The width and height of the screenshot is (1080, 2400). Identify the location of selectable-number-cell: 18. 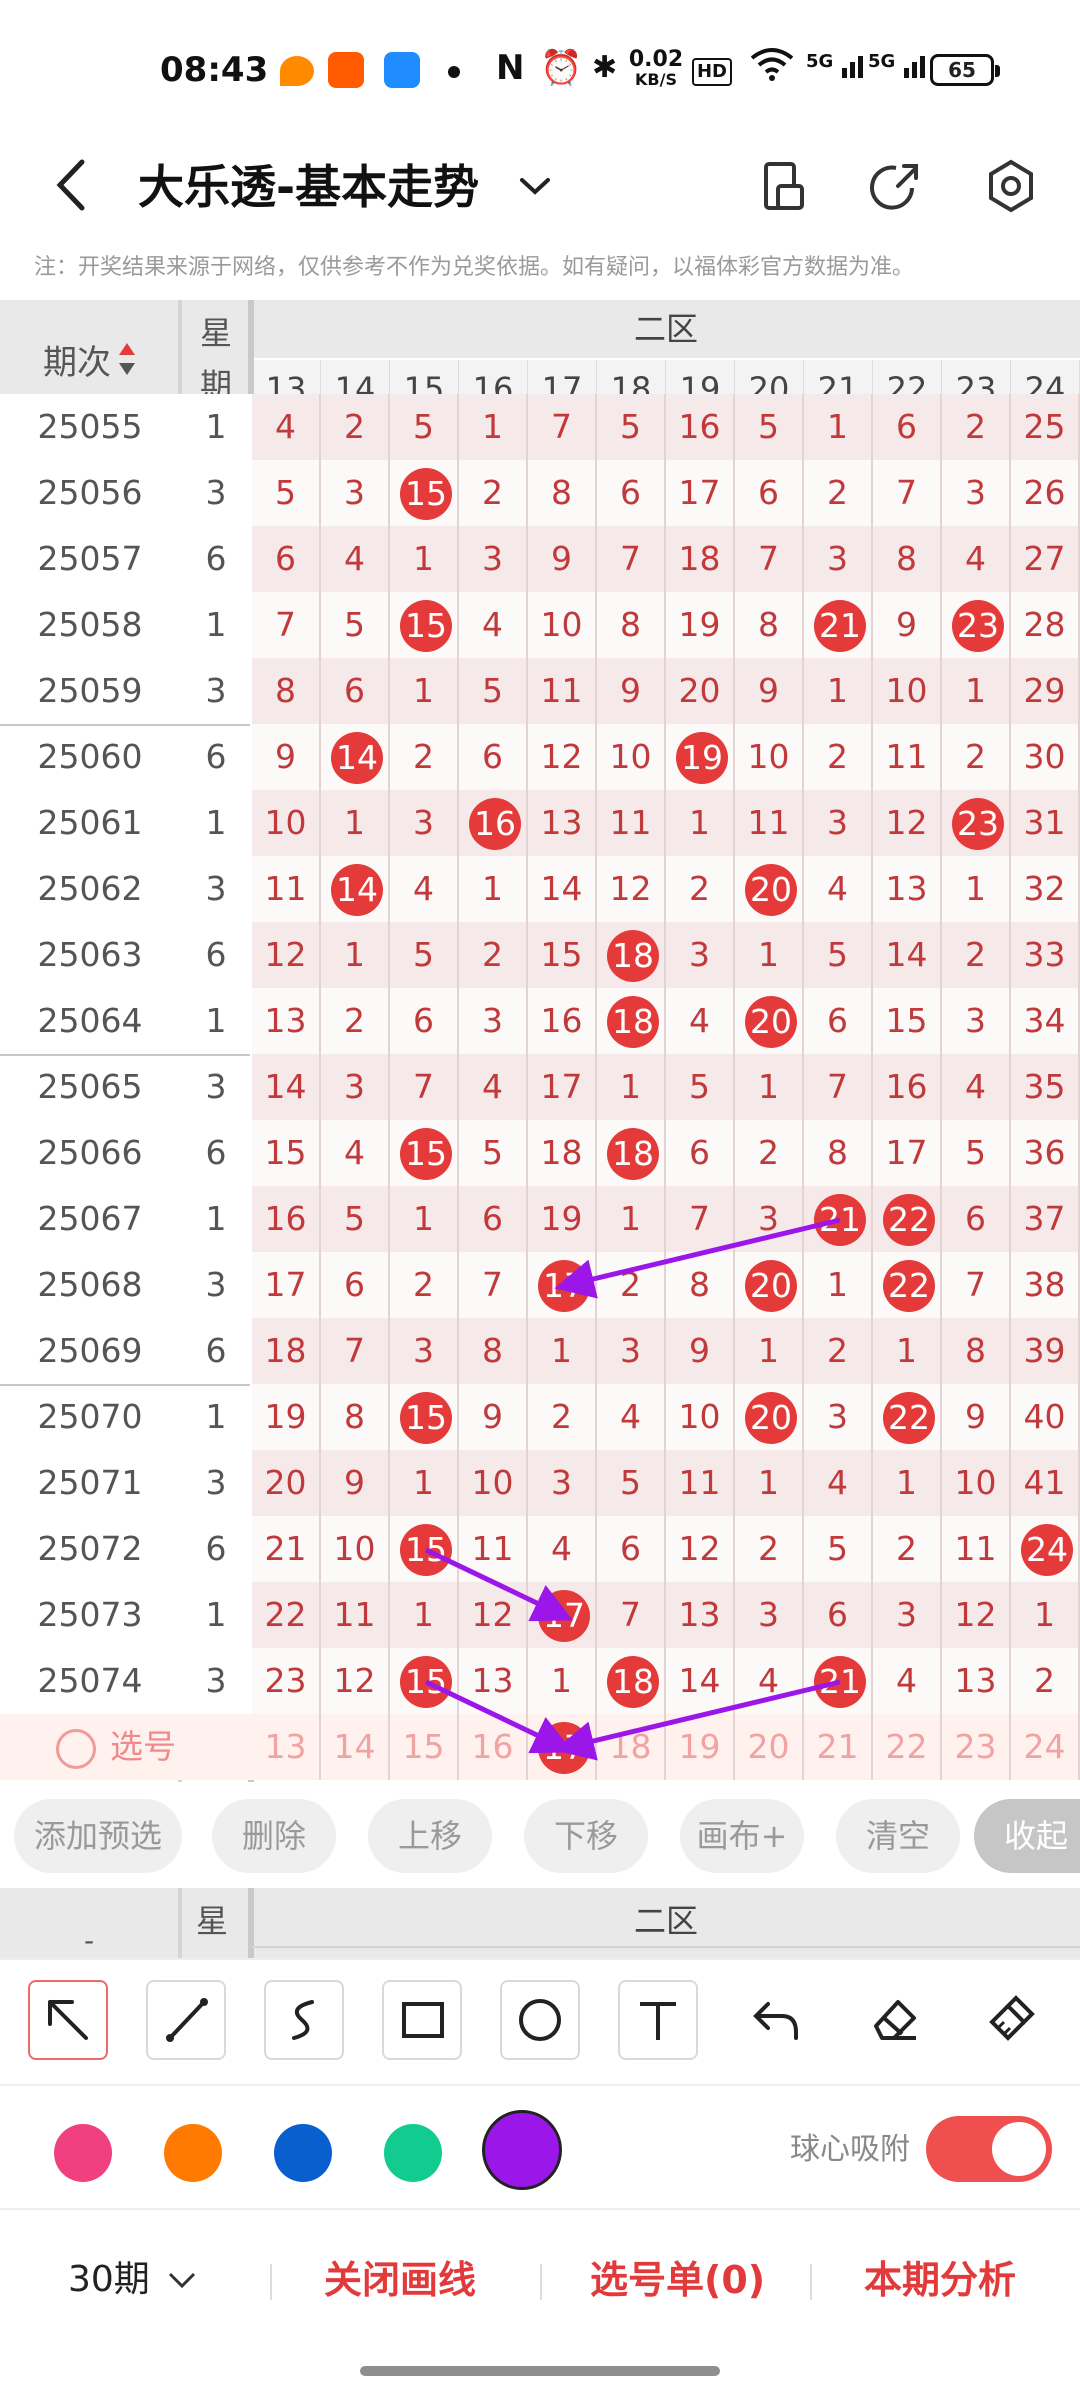
(631, 1747).